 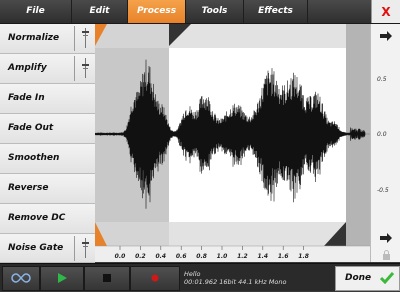 I want to click on noise-gate-button: Noise Gate, so click(x=47, y=248).